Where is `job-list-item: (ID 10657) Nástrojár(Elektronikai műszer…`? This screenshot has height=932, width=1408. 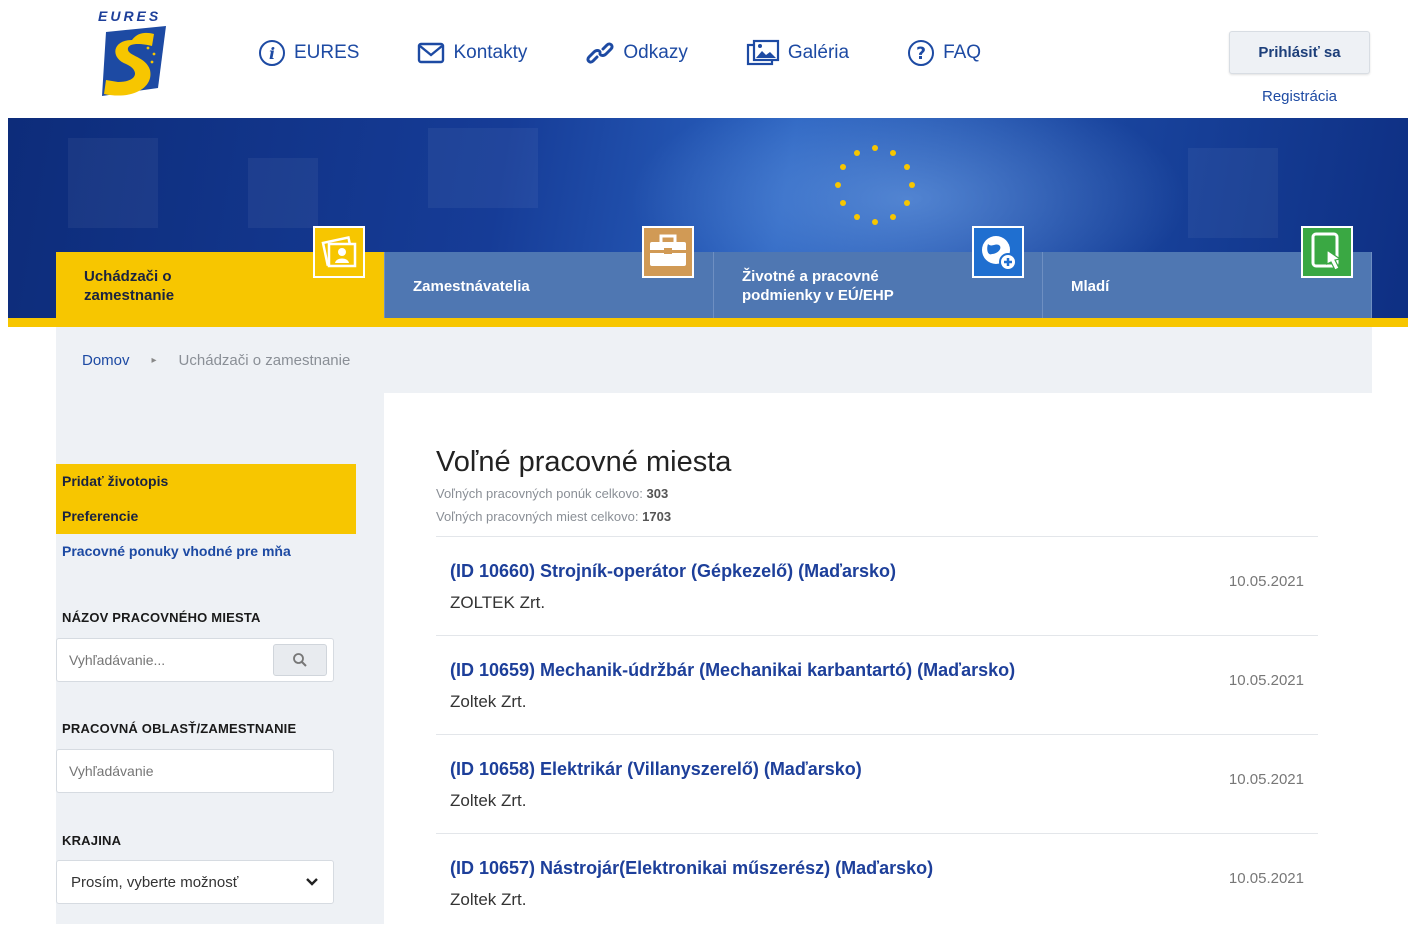
job-list-item: (ID 10657) Nástrojár(Elektronikai műszer… is located at coordinates (877, 882).